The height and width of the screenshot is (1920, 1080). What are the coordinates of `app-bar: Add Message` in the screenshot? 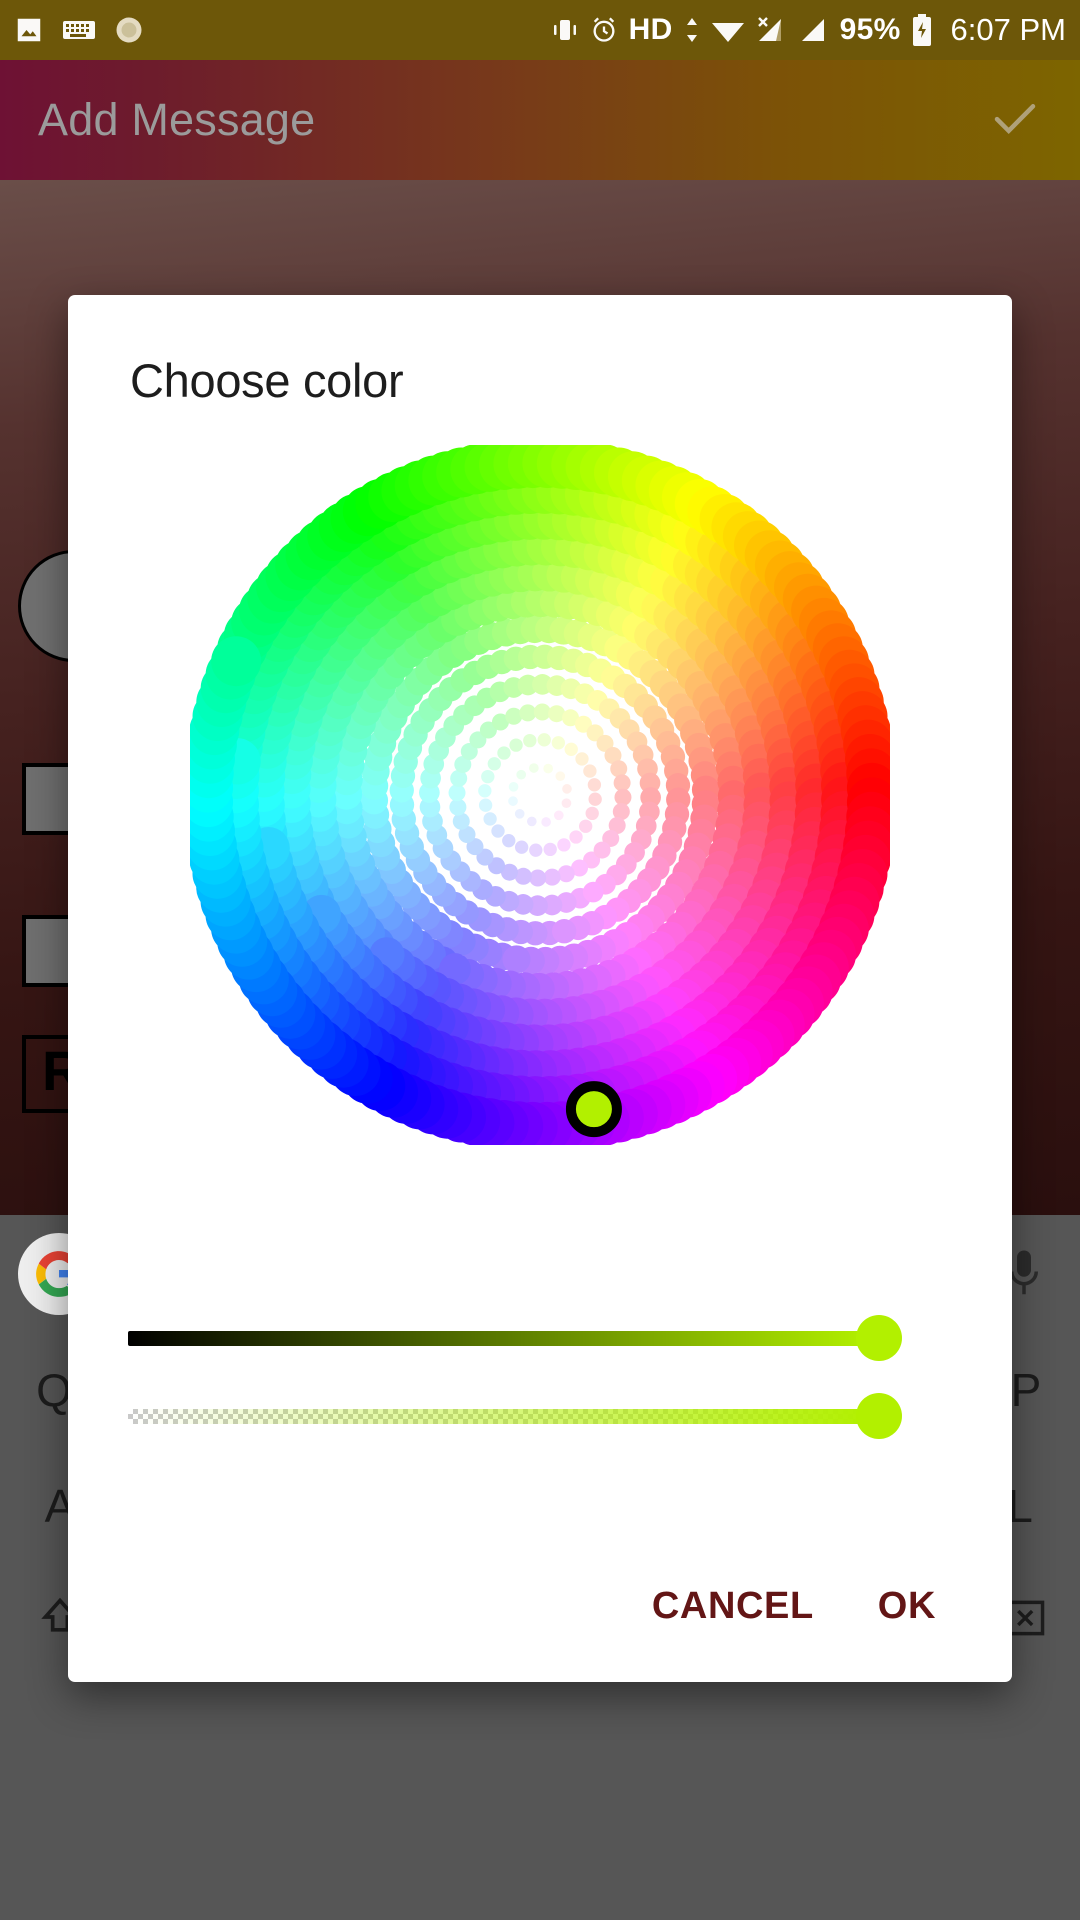 It's located at (540, 120).